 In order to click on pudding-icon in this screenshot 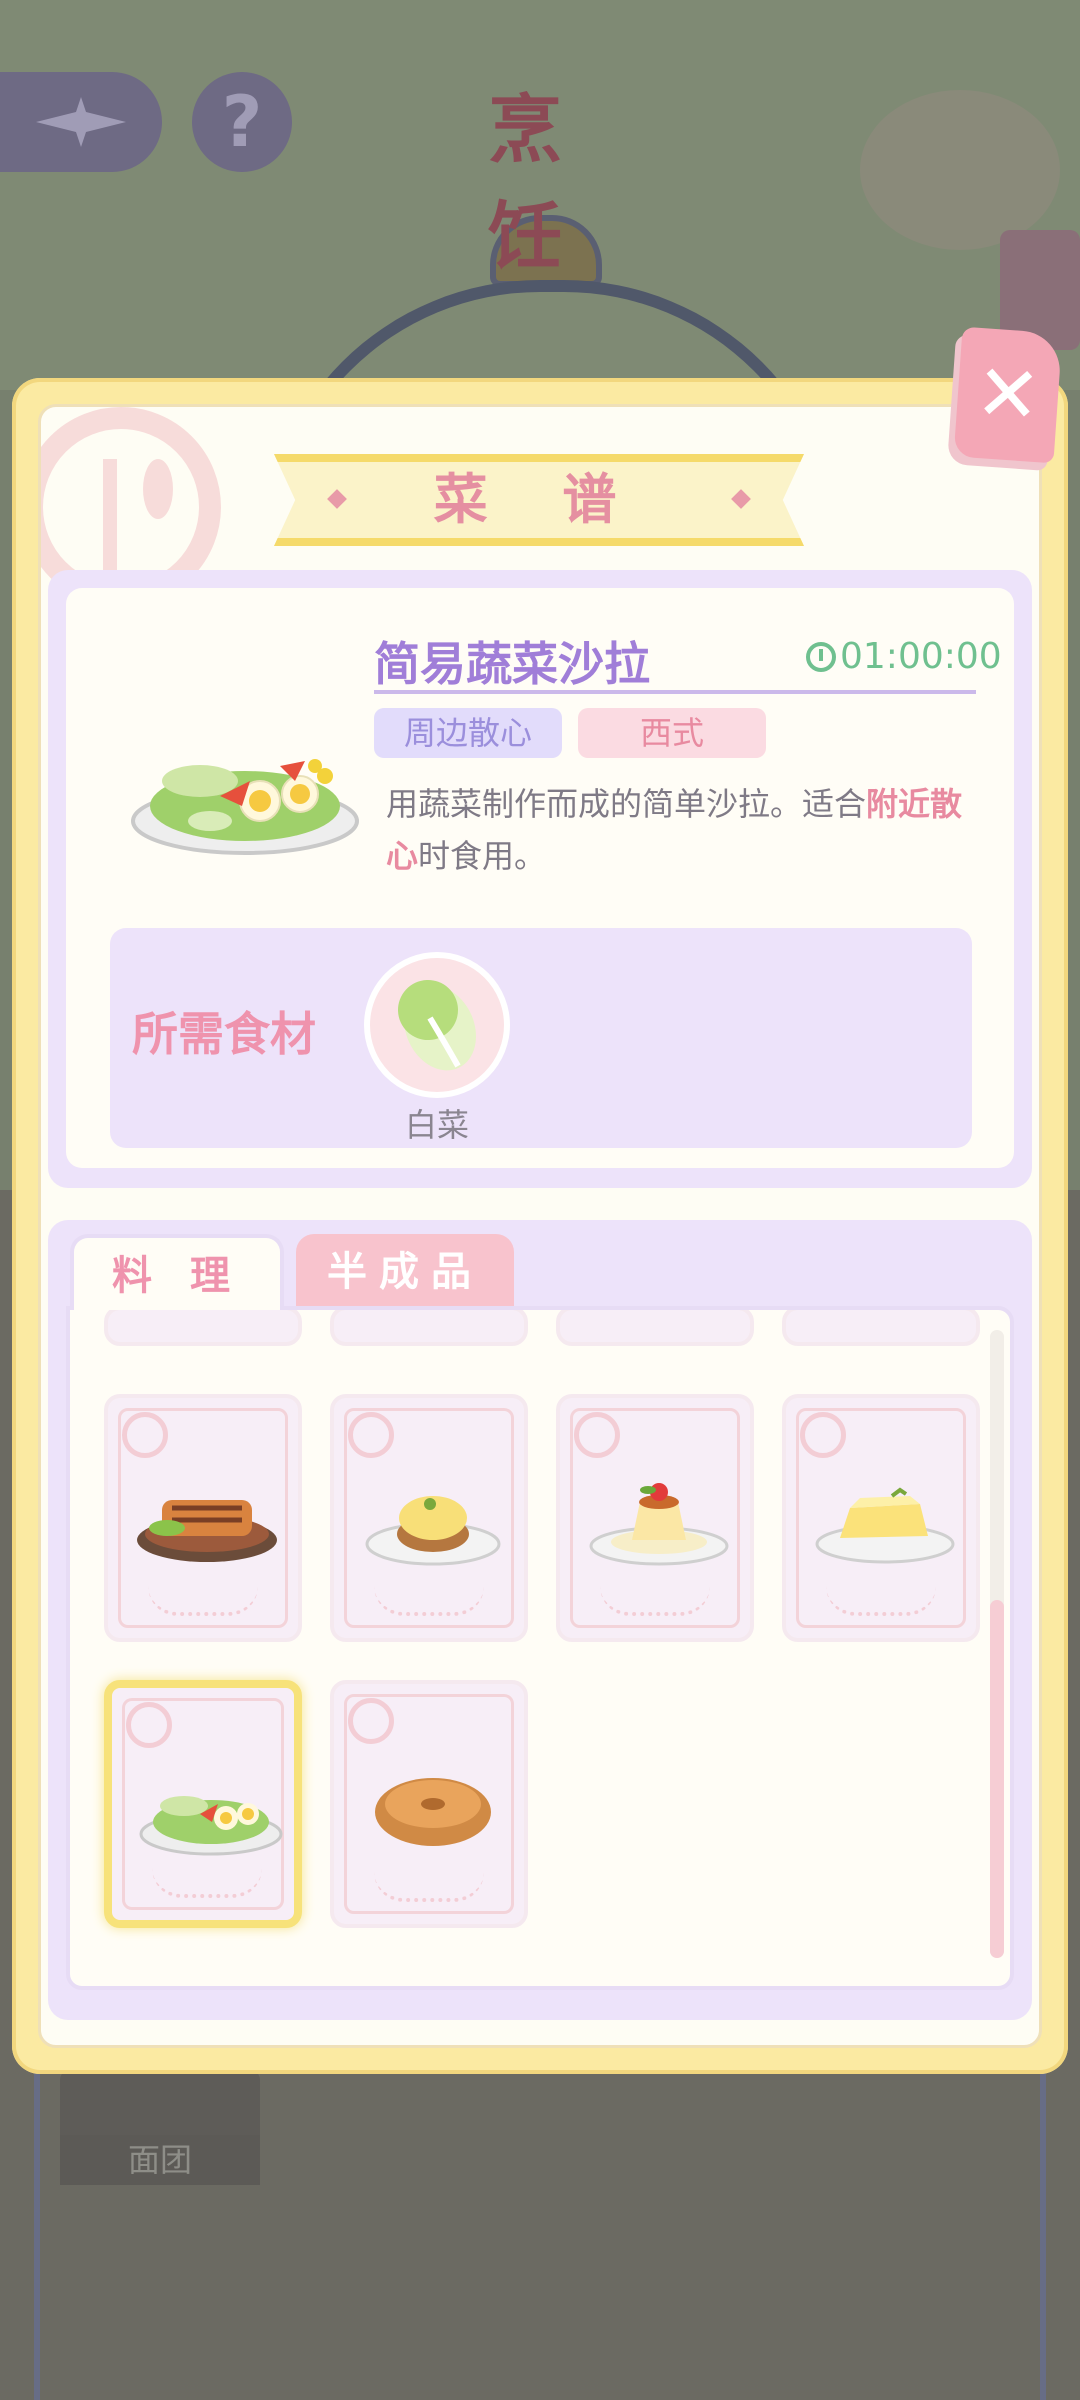, I will do `click(659, 1524)`.